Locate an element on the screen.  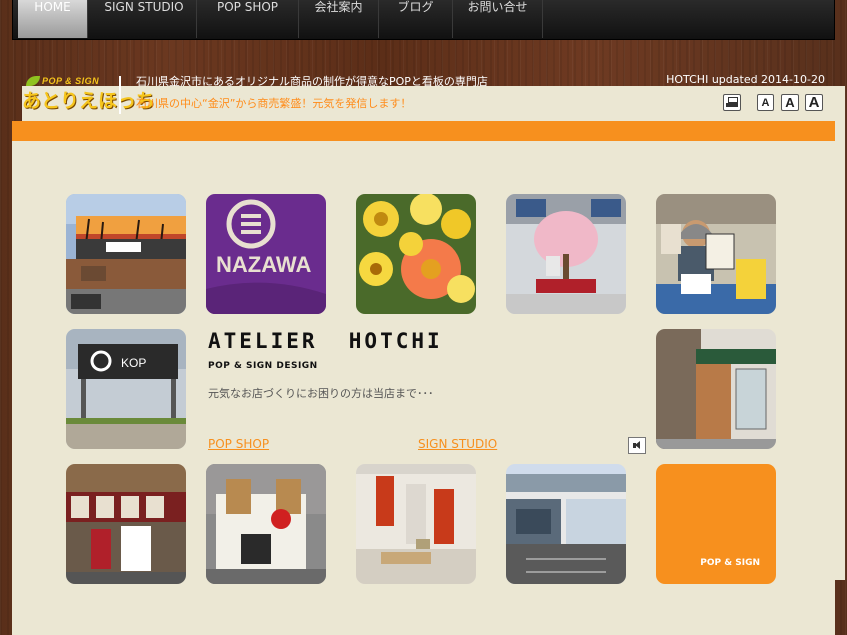
page-title: ATELIER HOTCHI is located at coordinates (325, 341).